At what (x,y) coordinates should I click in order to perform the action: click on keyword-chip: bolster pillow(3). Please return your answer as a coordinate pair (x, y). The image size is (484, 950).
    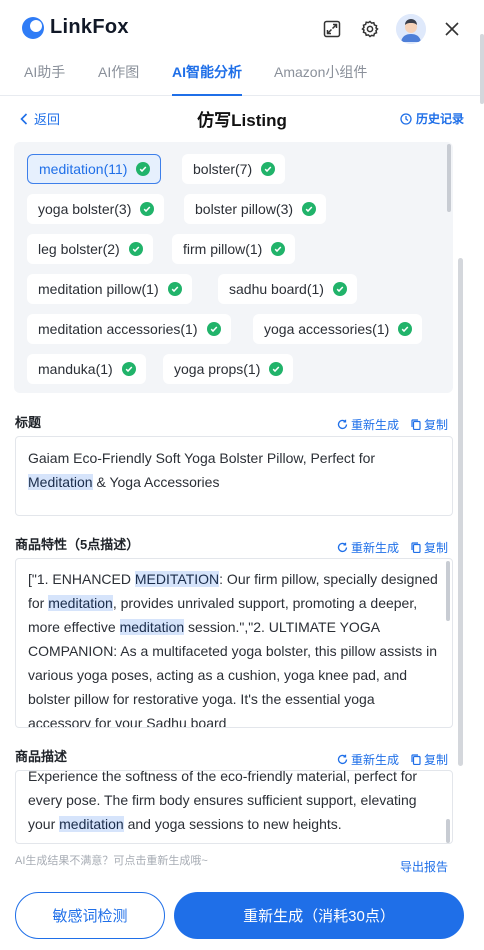
    Looking at the image, I should click on (255, 209).